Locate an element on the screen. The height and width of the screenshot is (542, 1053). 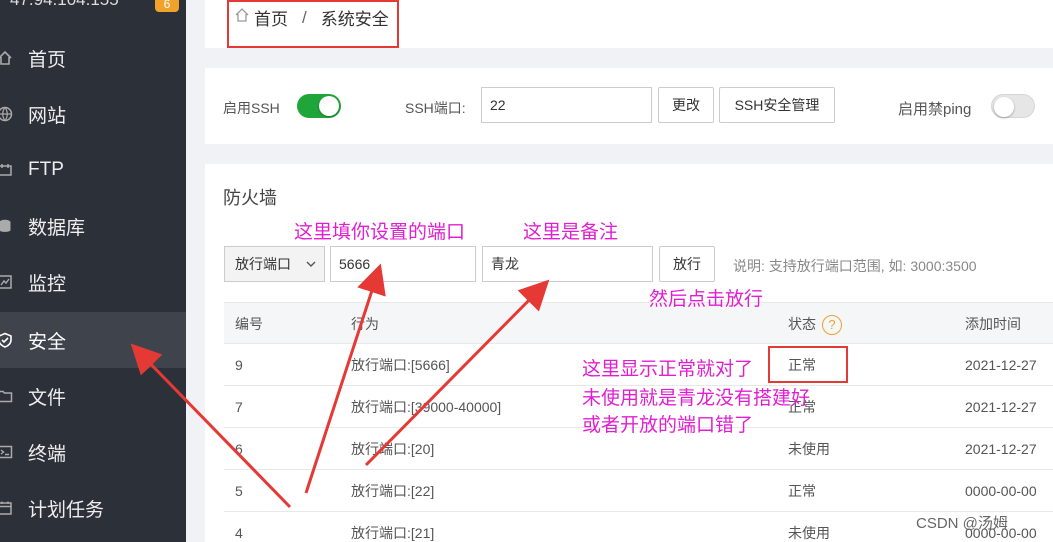
cell-status: 正常 is located at coordinates (802, 491).